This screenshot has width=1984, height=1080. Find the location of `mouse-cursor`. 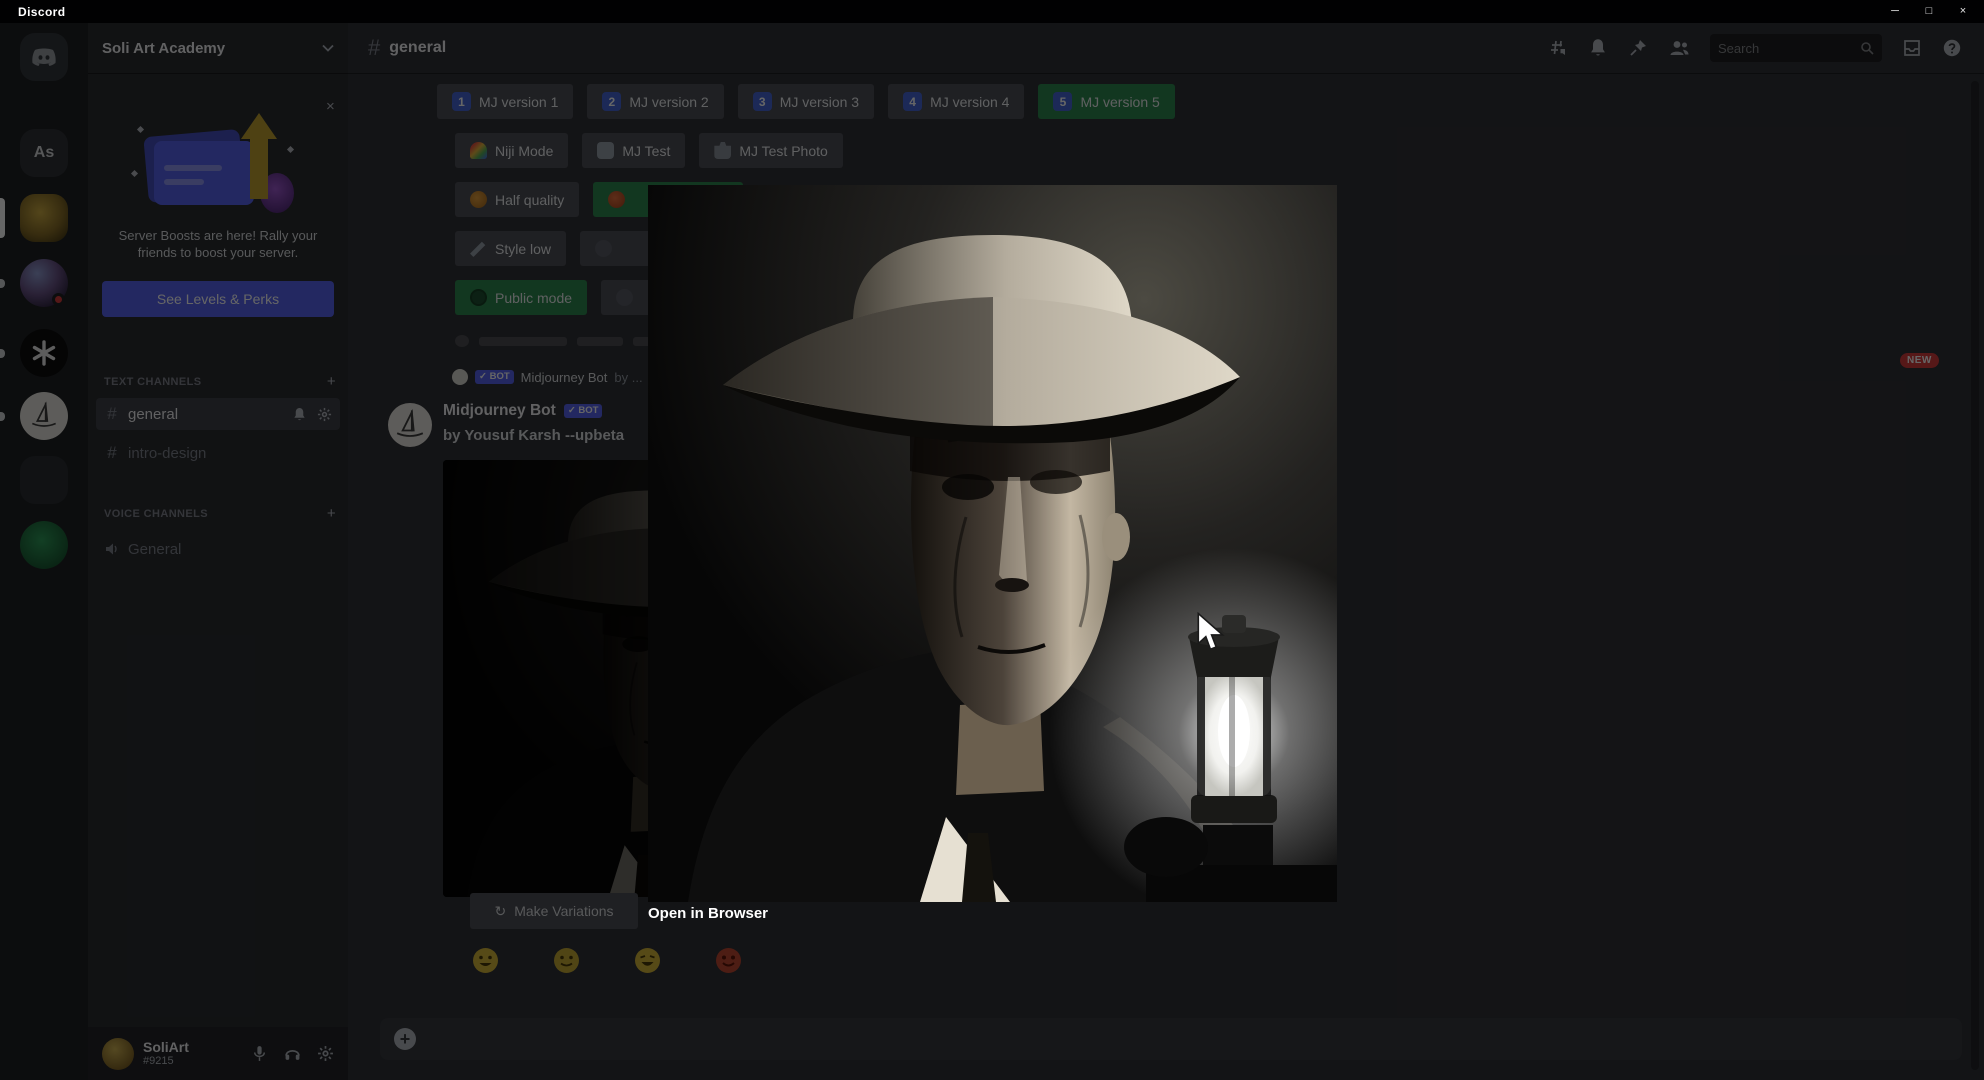

mouse-cursor is located at coordinates (1211, 634).